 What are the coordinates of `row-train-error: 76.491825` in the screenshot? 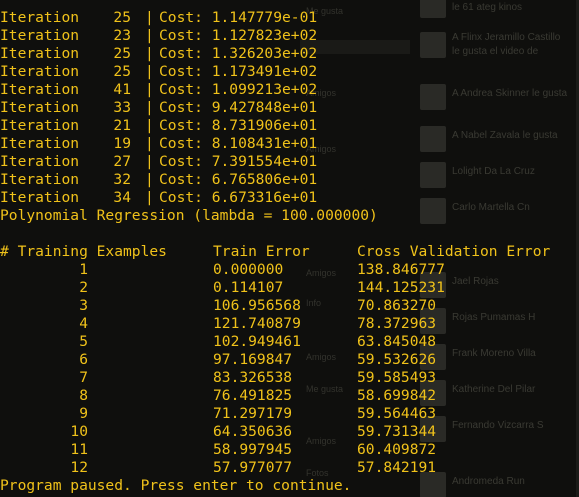 It's located at (253, 395).